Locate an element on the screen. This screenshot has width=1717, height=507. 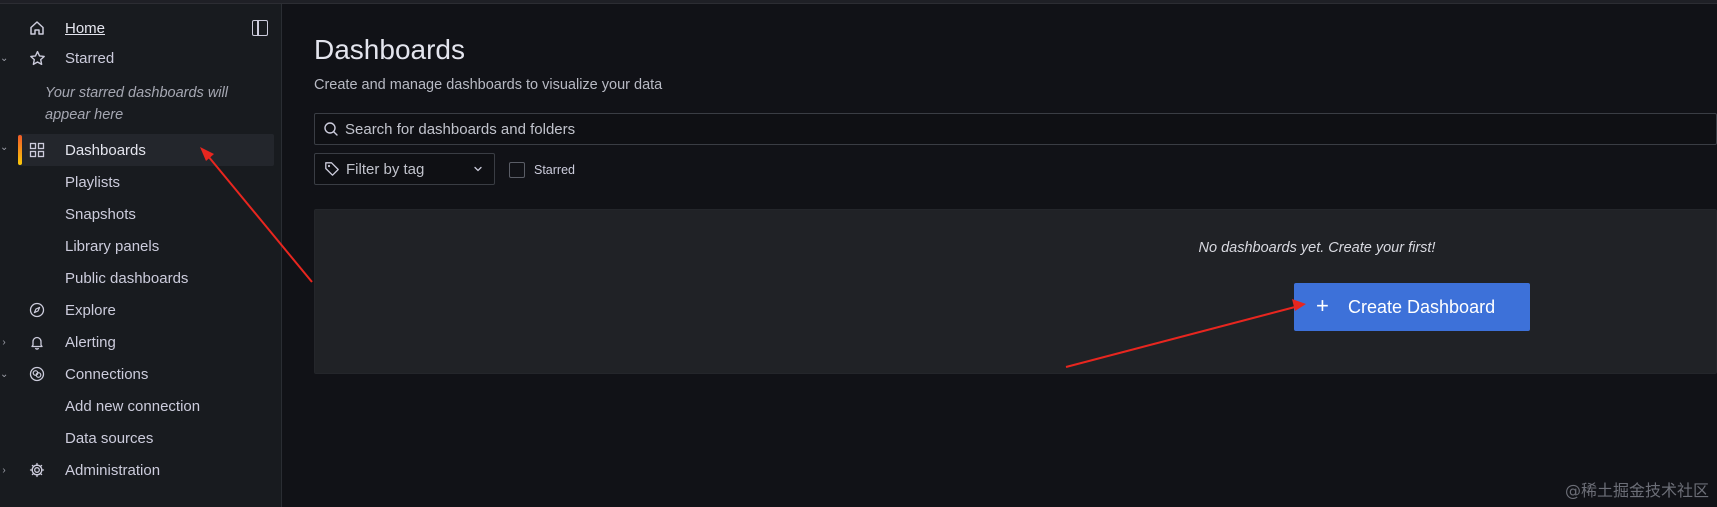
sidebar-item-library-panels: Library panels is located at coordinates (137, 246).